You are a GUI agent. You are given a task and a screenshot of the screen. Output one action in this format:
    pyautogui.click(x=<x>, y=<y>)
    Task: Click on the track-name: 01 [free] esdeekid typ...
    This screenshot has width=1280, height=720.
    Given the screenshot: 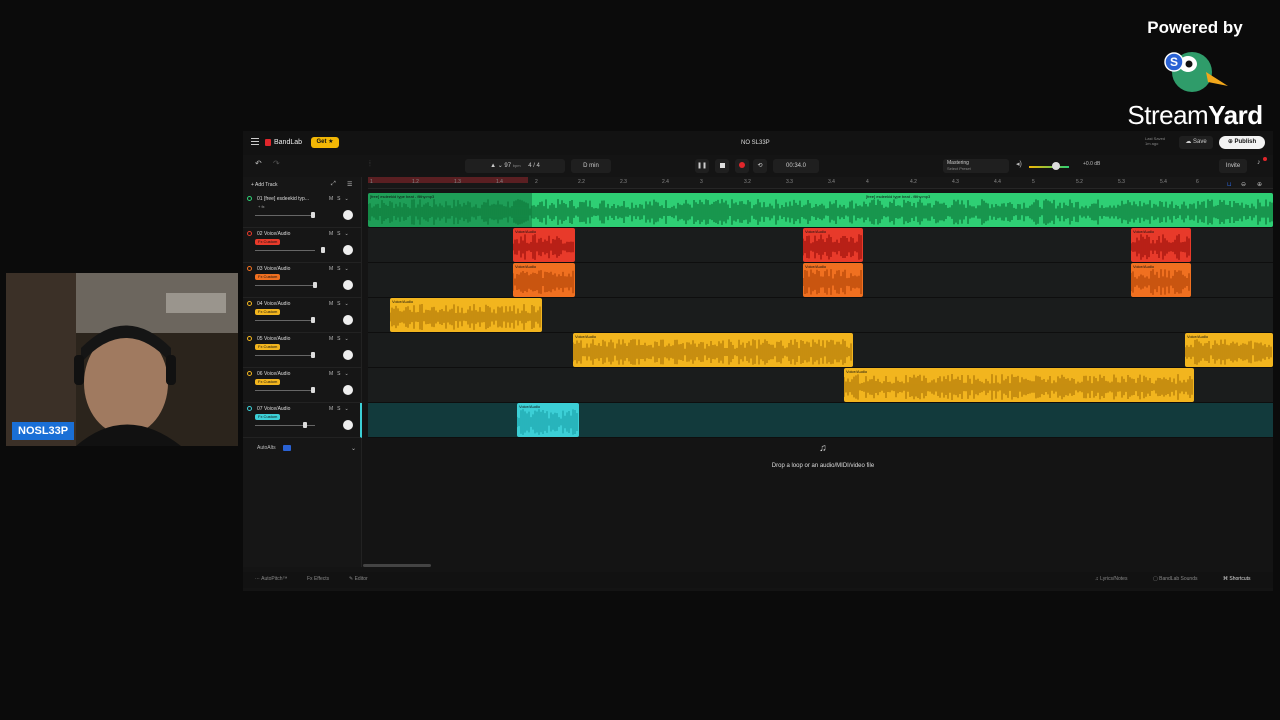 What is the action you would take?
    pyautogui.click(x=283, y=199)
    